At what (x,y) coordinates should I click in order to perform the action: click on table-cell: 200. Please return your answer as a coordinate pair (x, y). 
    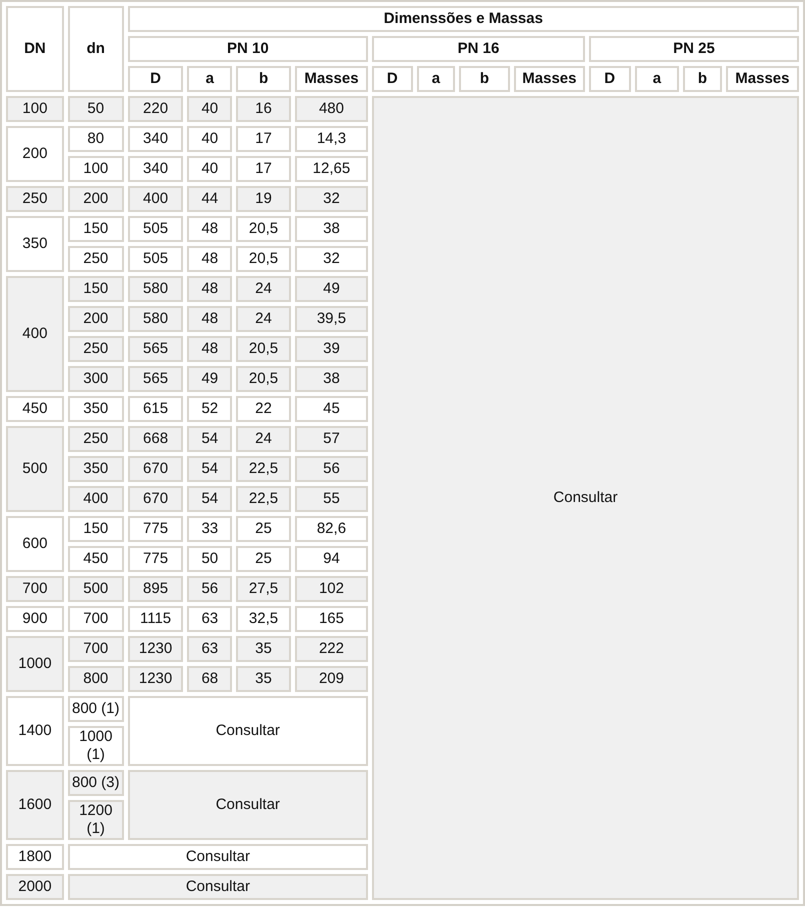
    Looking at the image, I should click on (96, 319).